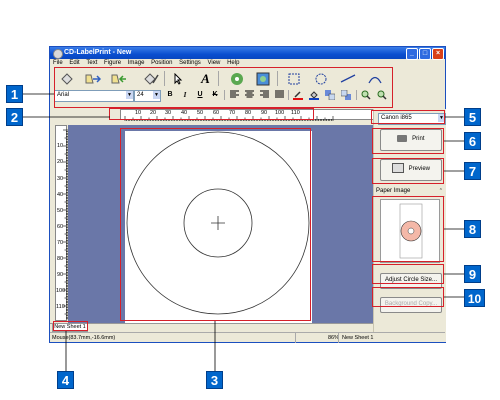 The width and height of the screenshot is (500, 400). I want to click on callout-1: 1, so click(14, 94).